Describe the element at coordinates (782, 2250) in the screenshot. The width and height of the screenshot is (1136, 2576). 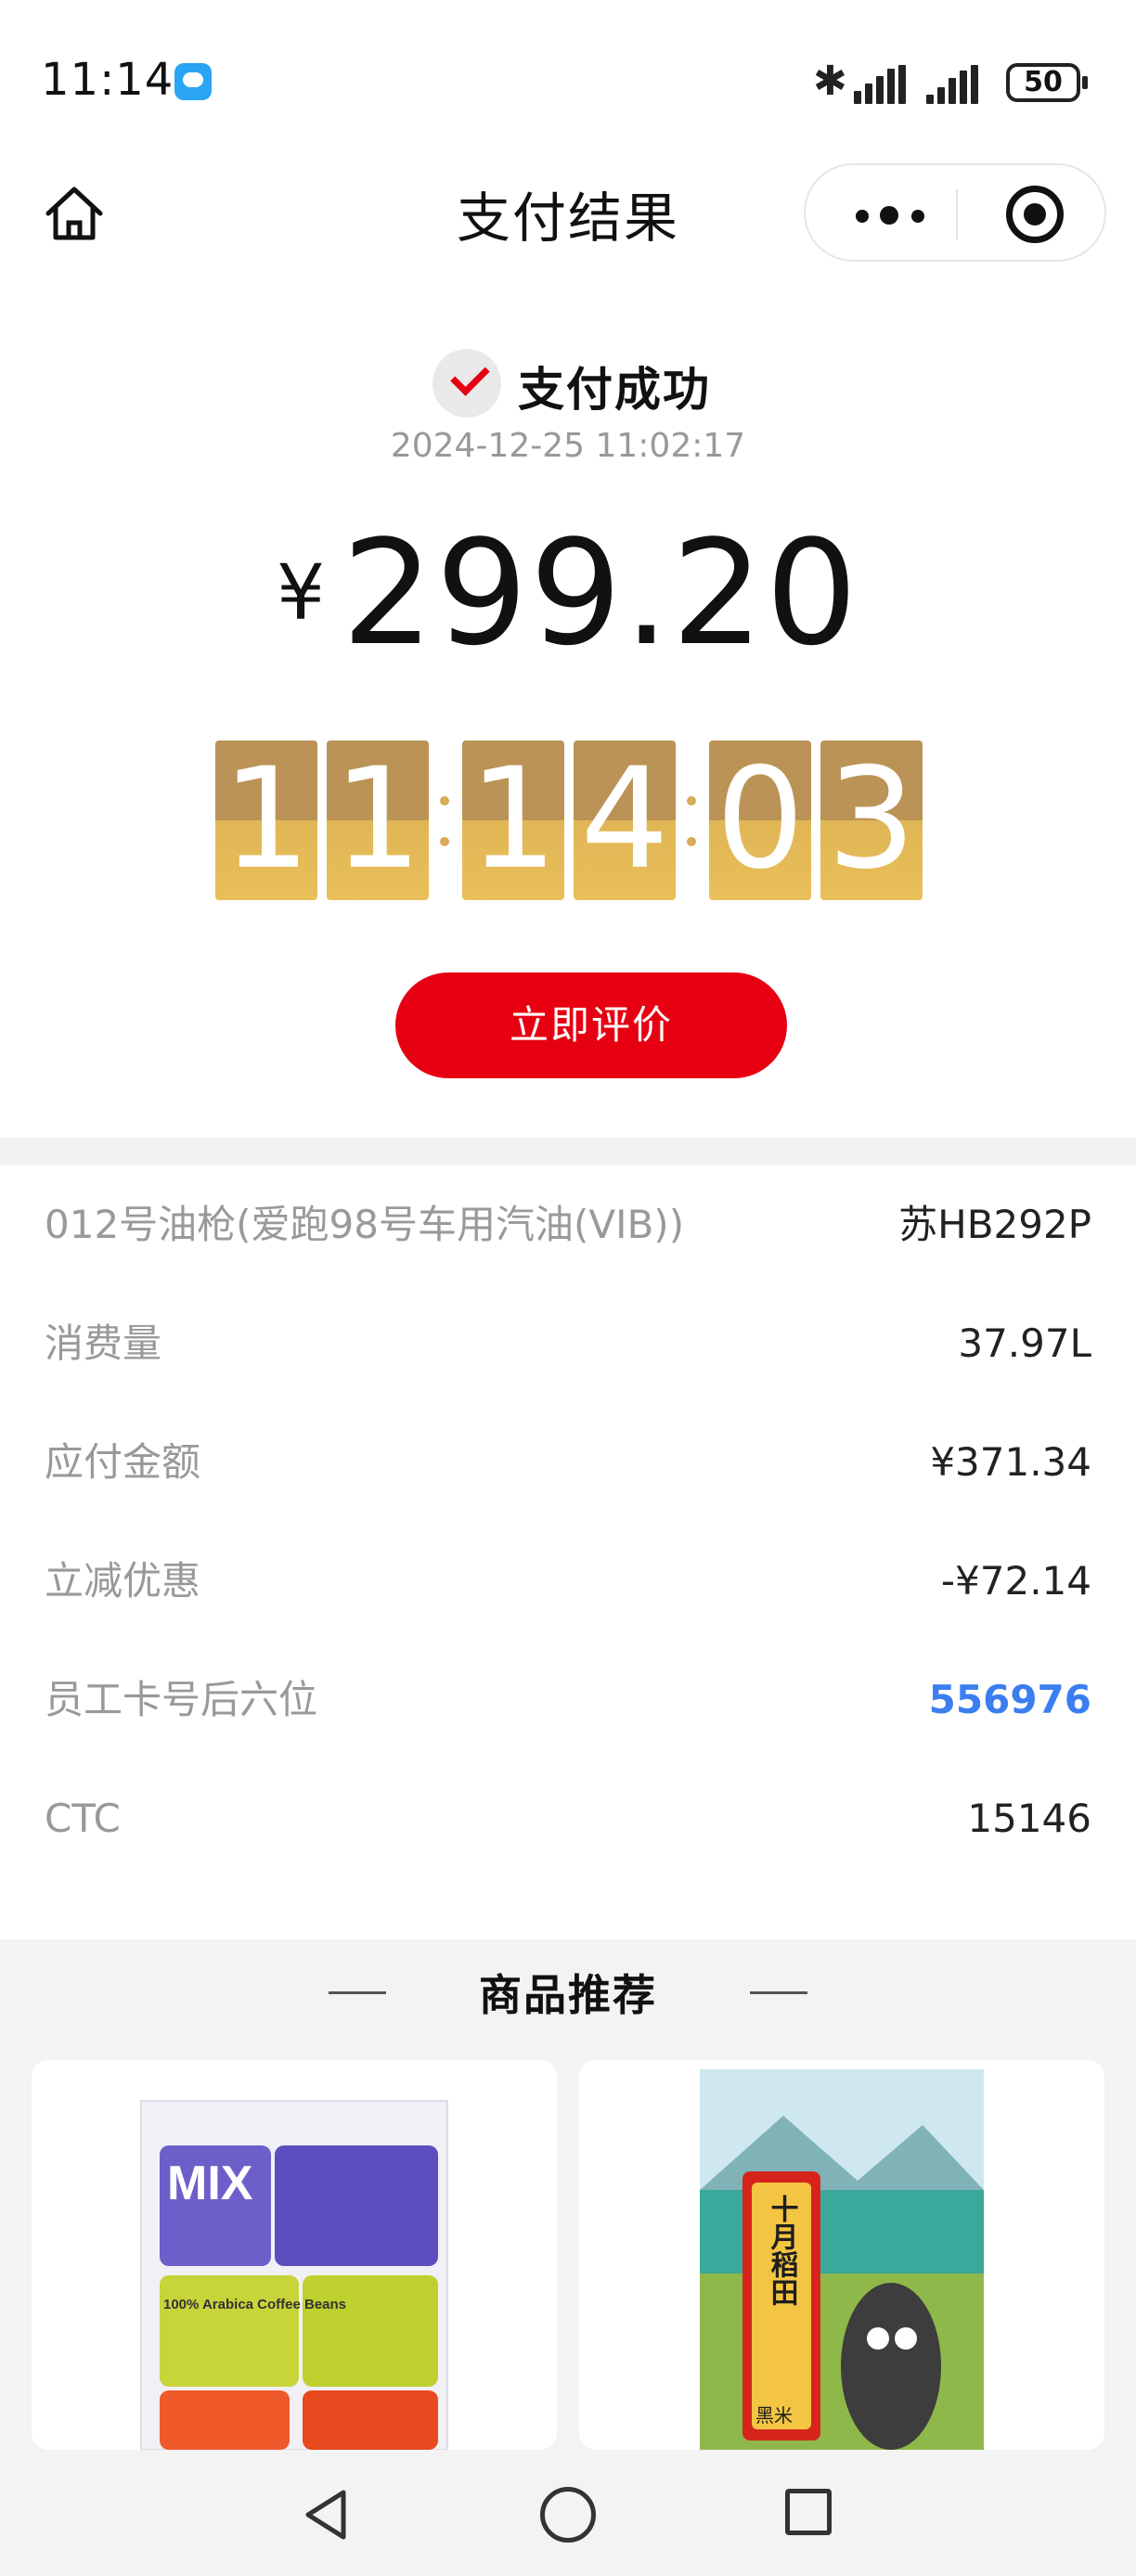
I see `rice-brand-text: 十月稻田` at that location.